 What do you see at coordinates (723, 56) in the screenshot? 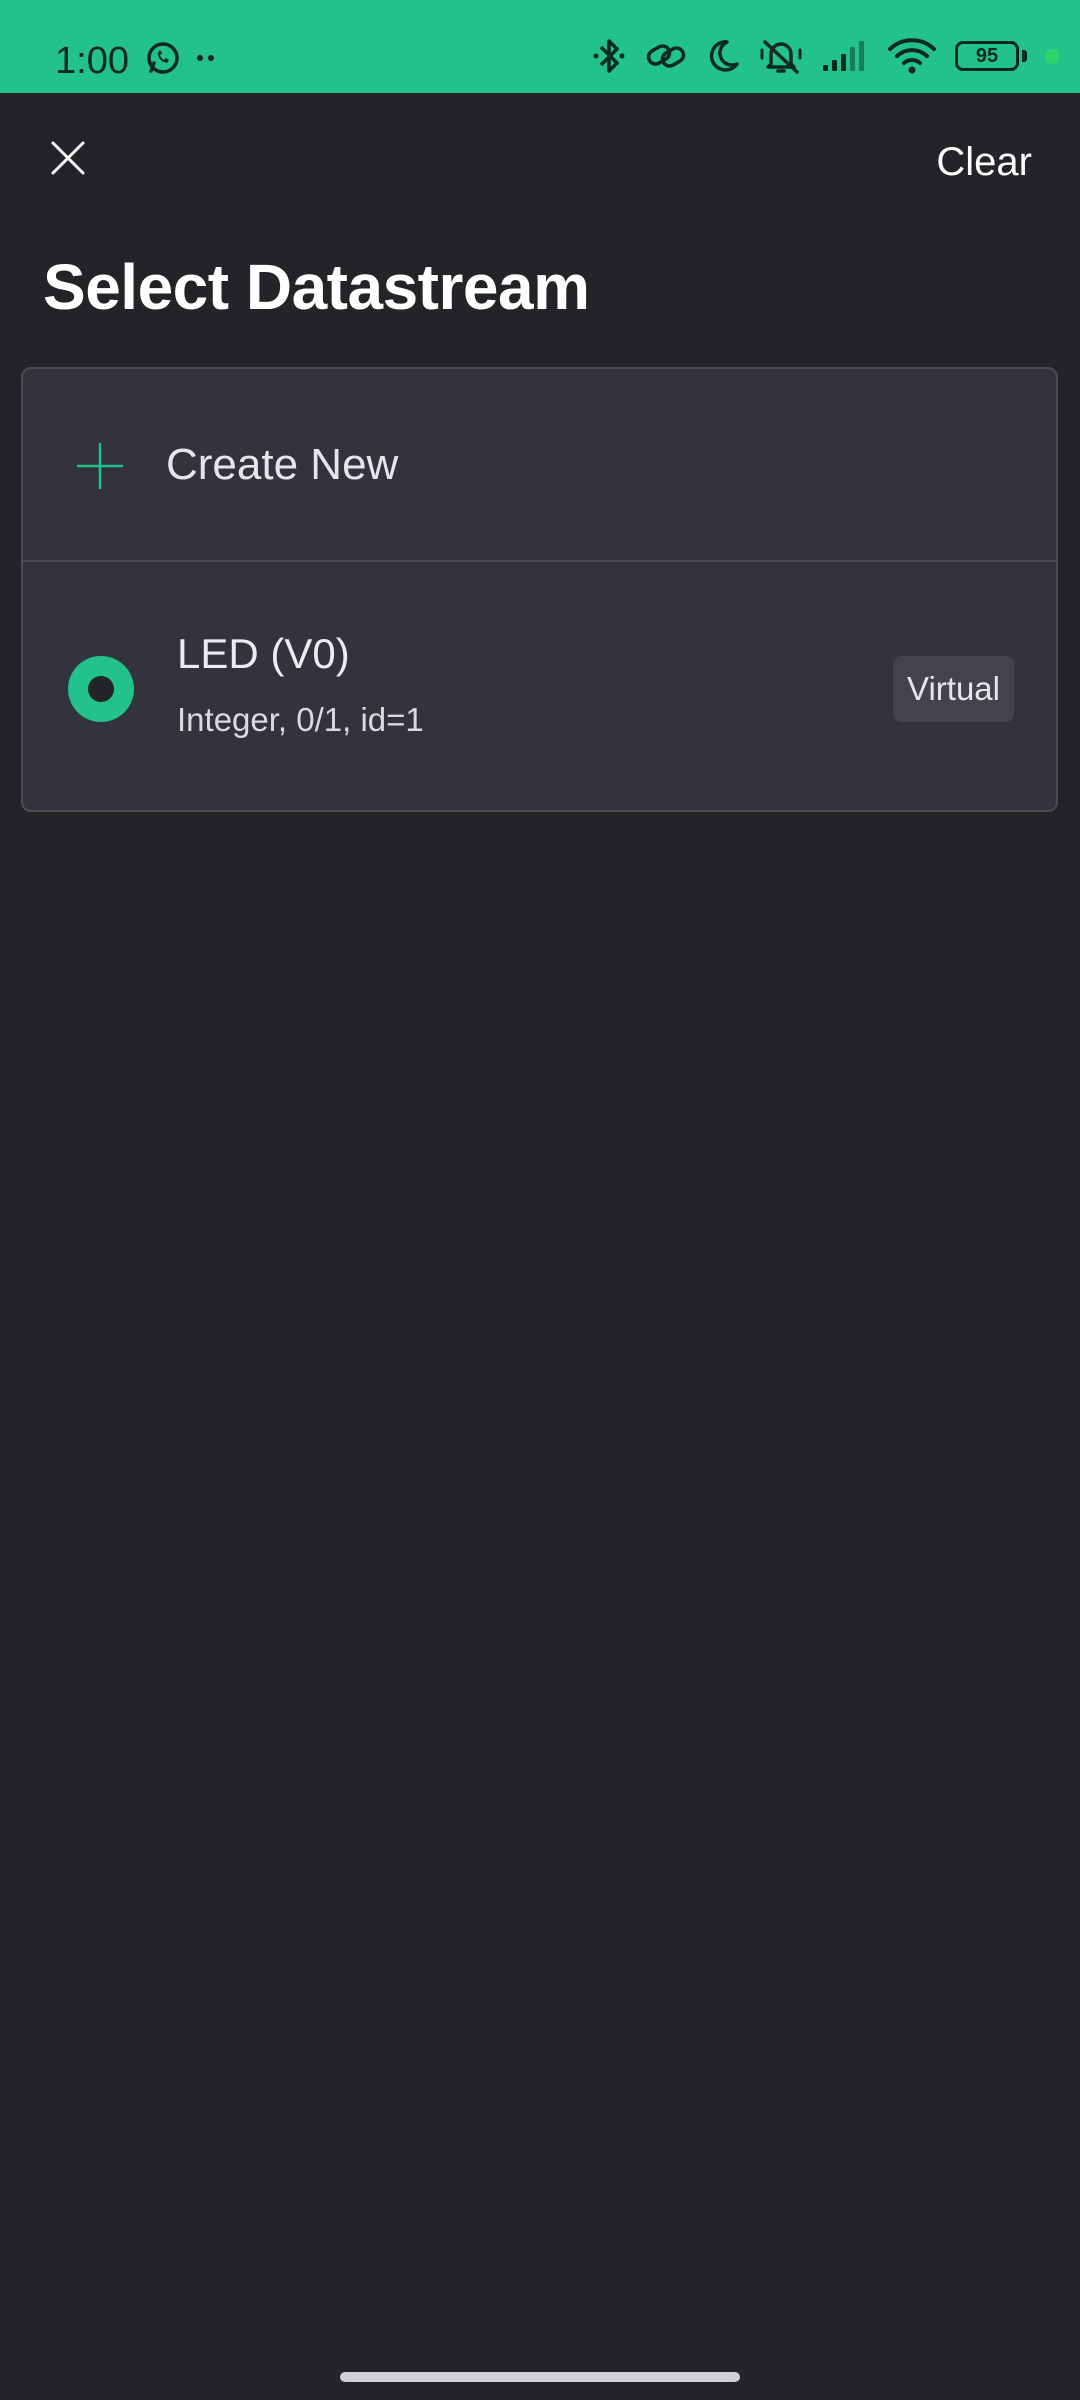
I see `moon-icon` at bounding box center [723, 56].